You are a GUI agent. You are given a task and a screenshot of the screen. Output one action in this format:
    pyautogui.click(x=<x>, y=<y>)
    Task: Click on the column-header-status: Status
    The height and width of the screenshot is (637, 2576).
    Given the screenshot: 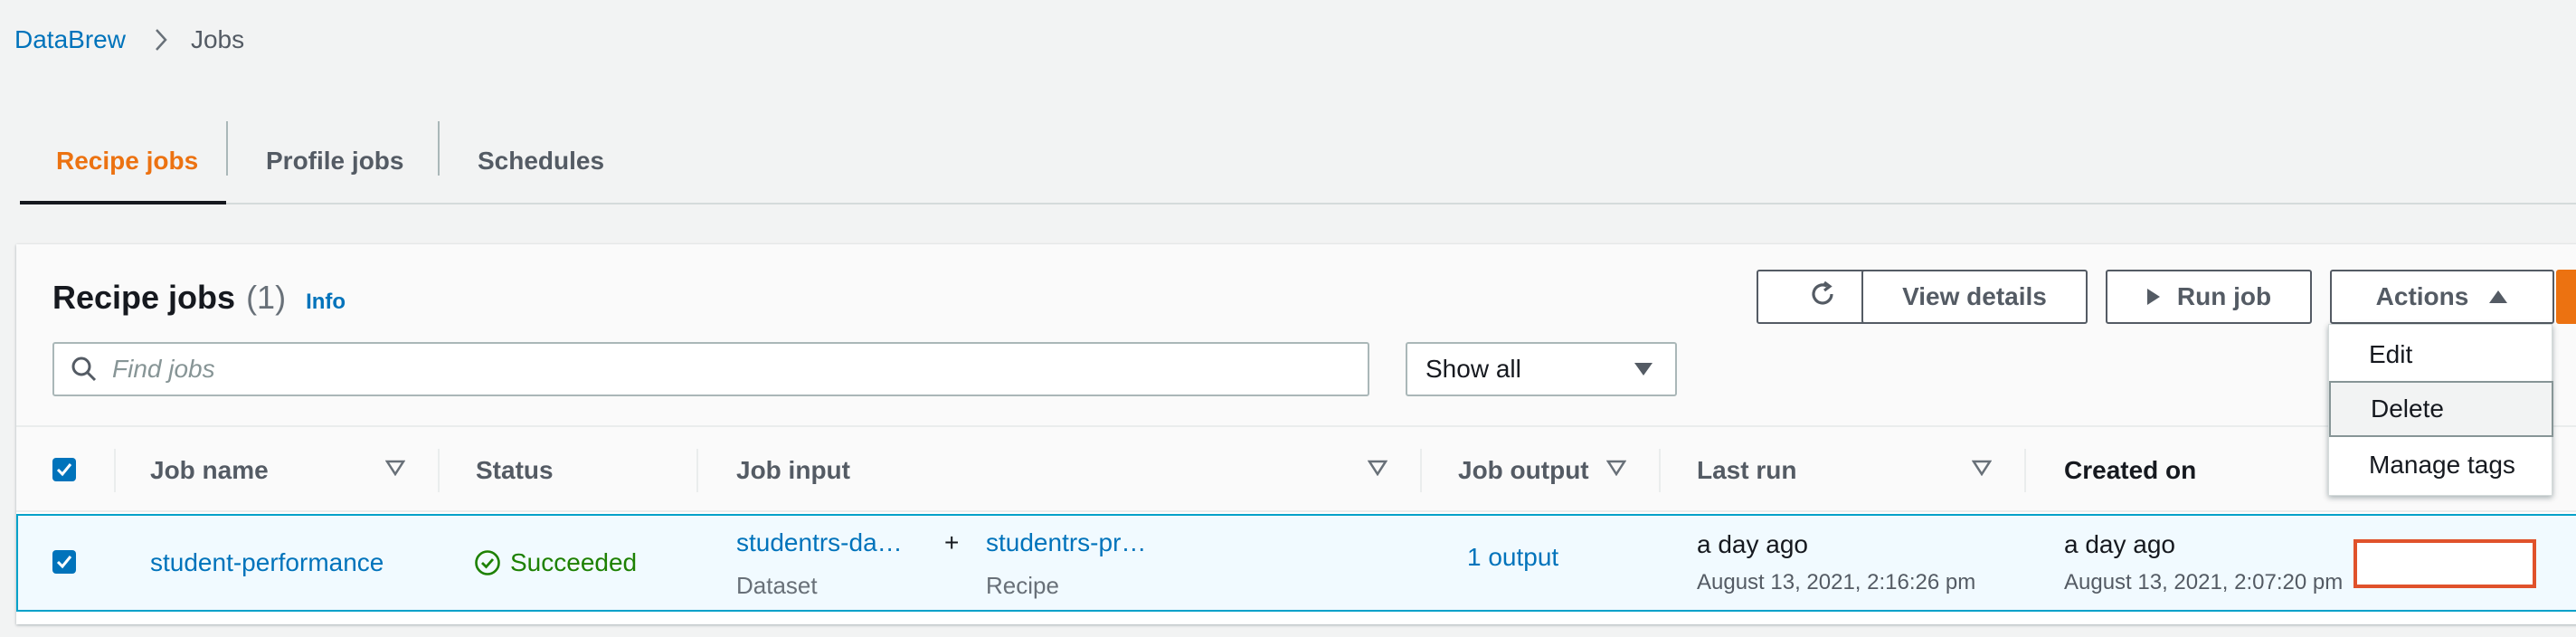 What is the action you would take?
    pyautogui.click(x=515, y=470)
    